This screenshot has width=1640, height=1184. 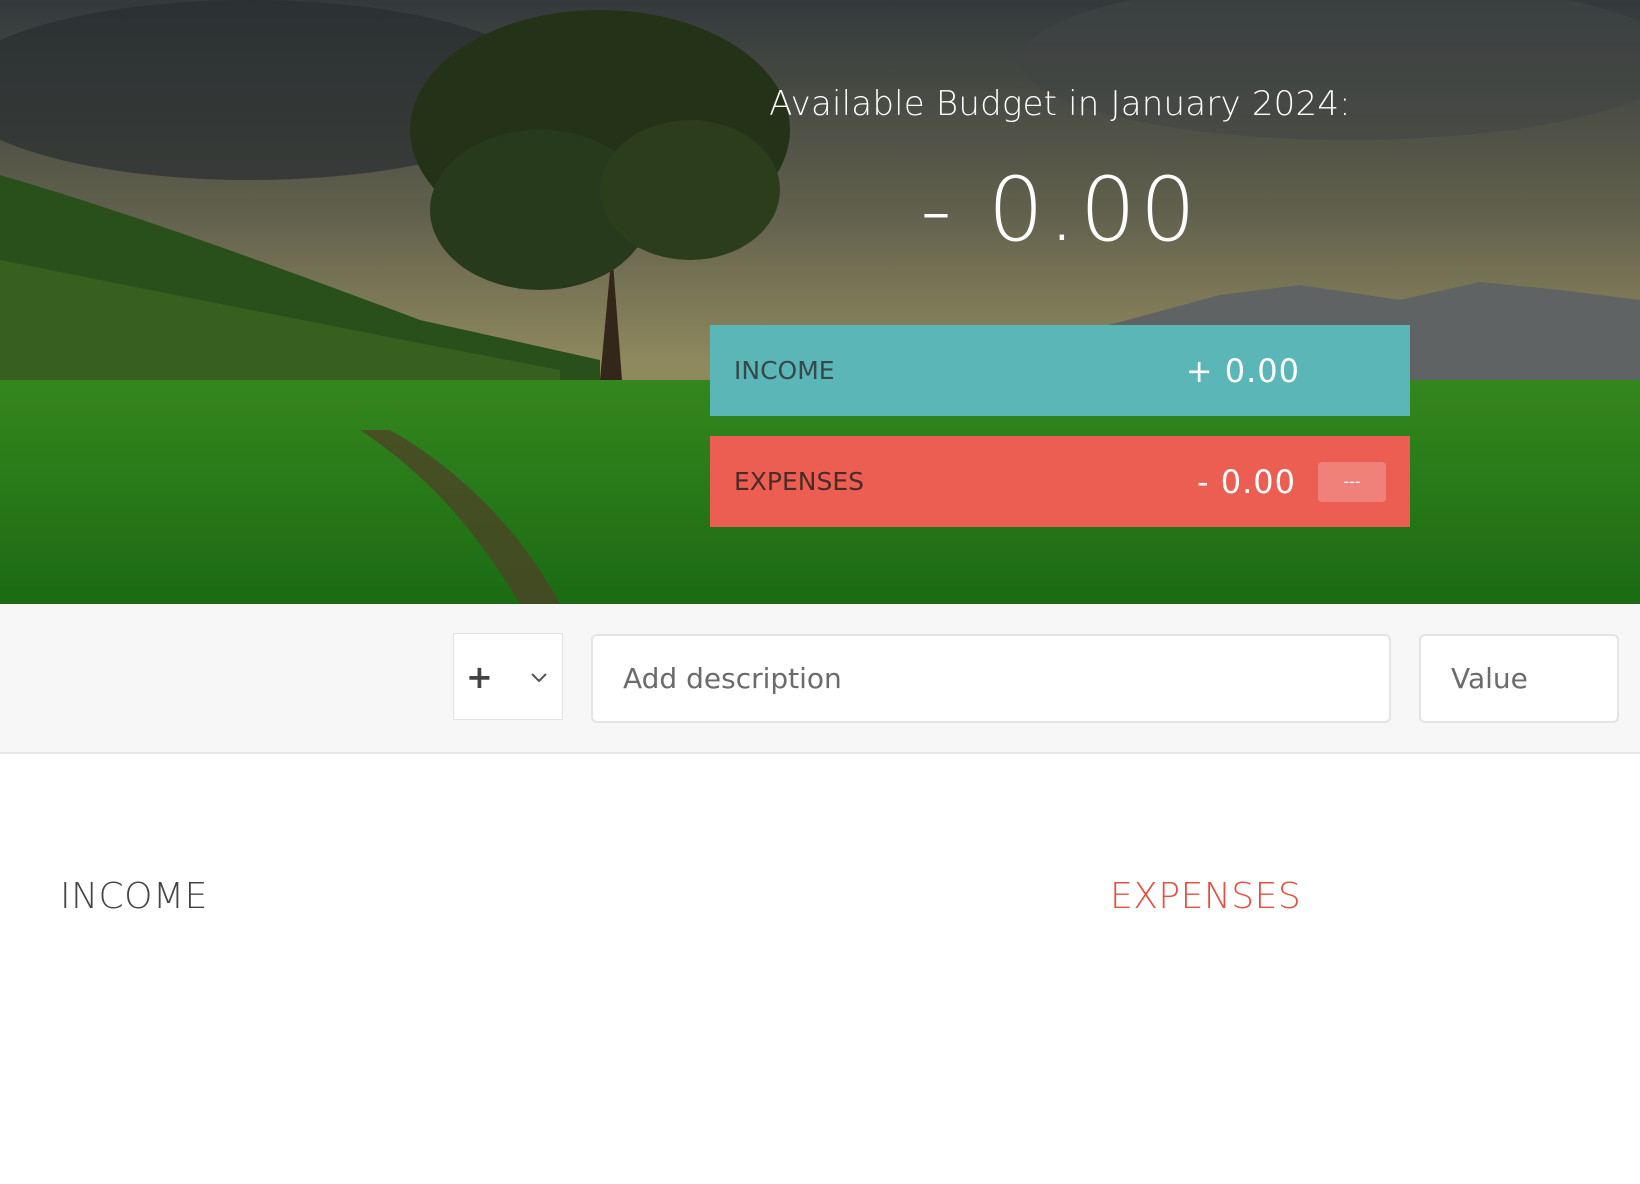 What do you see at coordinates (134, 896) in the screenshot?
I see `income-list-title: INCOME` at bounding box center [134, 896].